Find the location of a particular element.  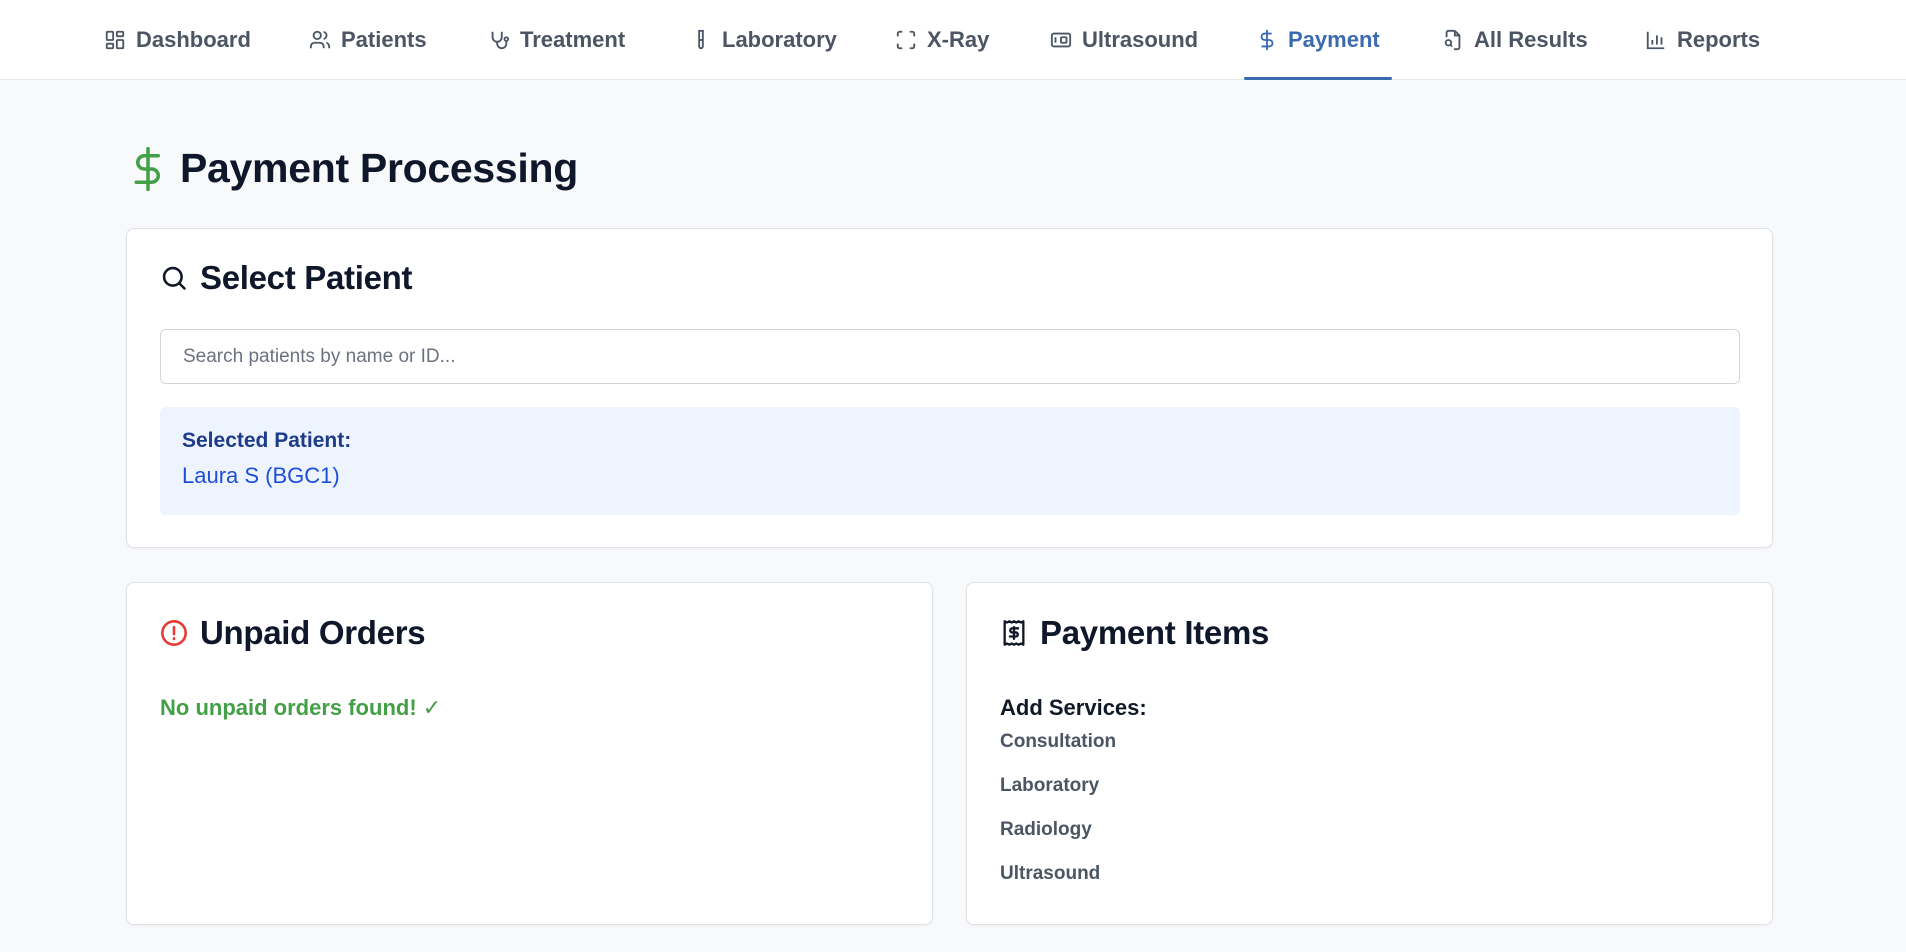

test-tube-icon is located at coordinates (701, 39).